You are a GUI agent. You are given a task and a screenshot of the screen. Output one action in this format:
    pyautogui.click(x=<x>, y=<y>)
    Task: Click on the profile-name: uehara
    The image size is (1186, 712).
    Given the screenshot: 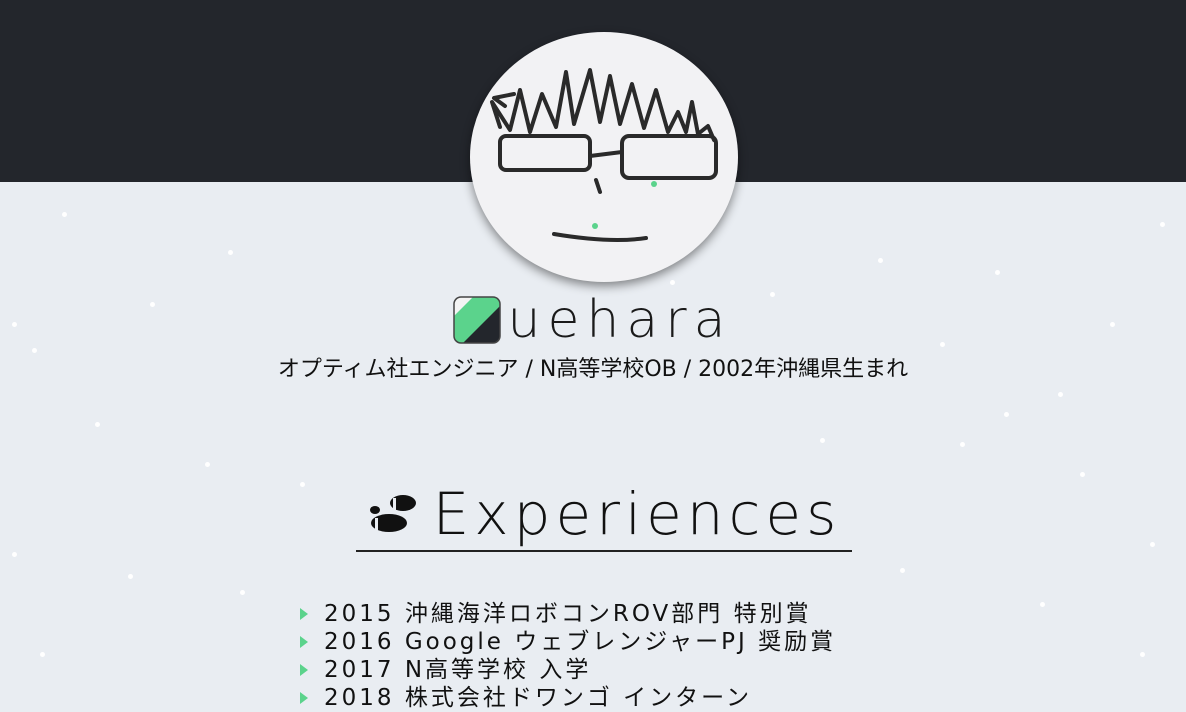 What is the action you would take?
    pyautogui.click(x=620, y=320)
    